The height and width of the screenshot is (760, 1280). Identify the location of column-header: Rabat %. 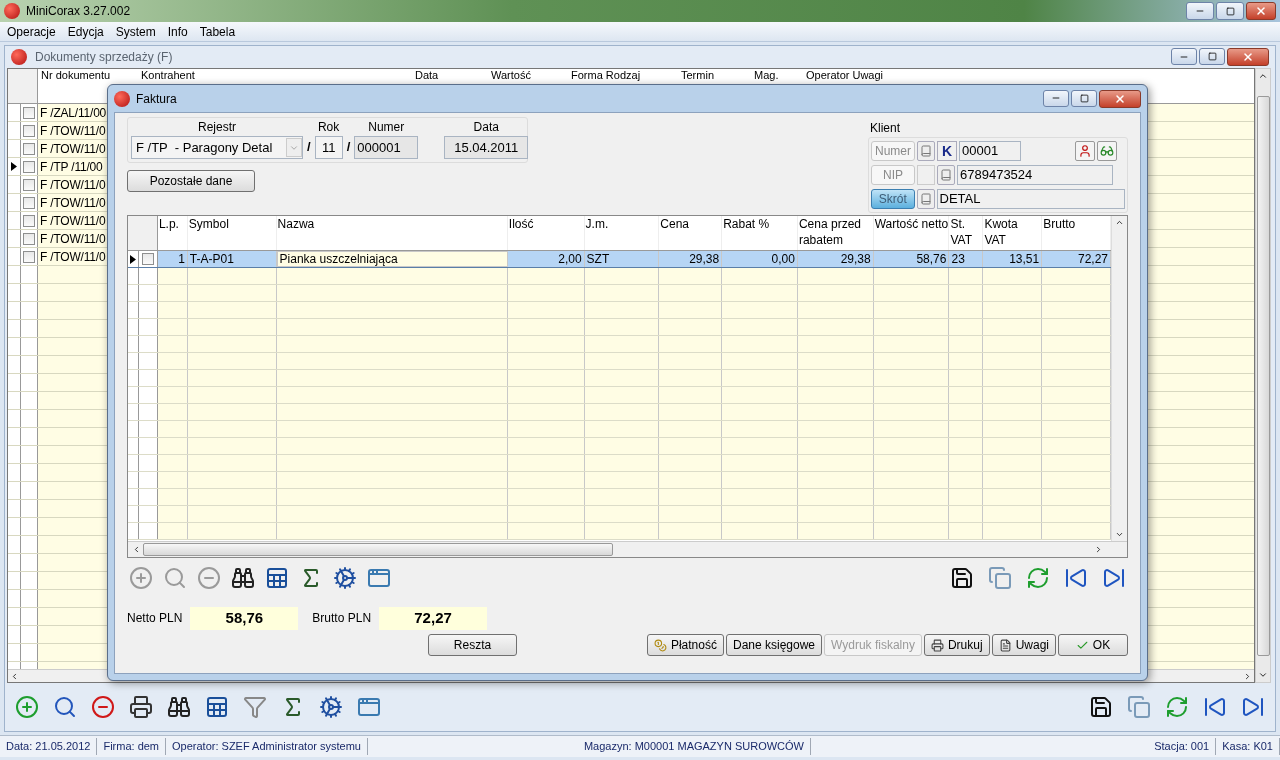
(760, 233).